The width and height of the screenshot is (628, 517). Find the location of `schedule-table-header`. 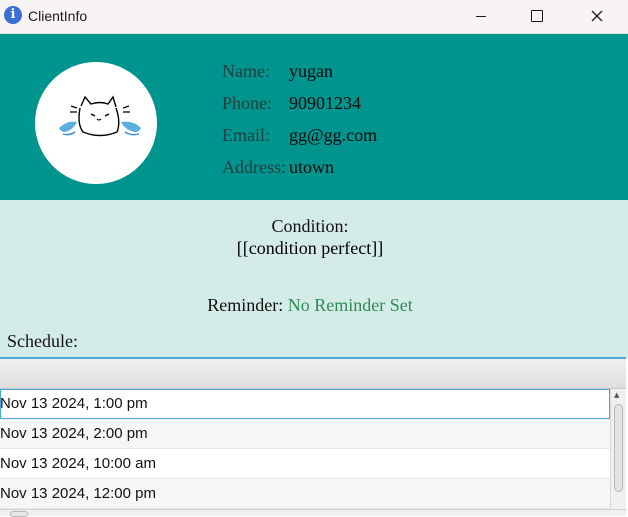

schedule-table-header is located at coordinates (313, 374).